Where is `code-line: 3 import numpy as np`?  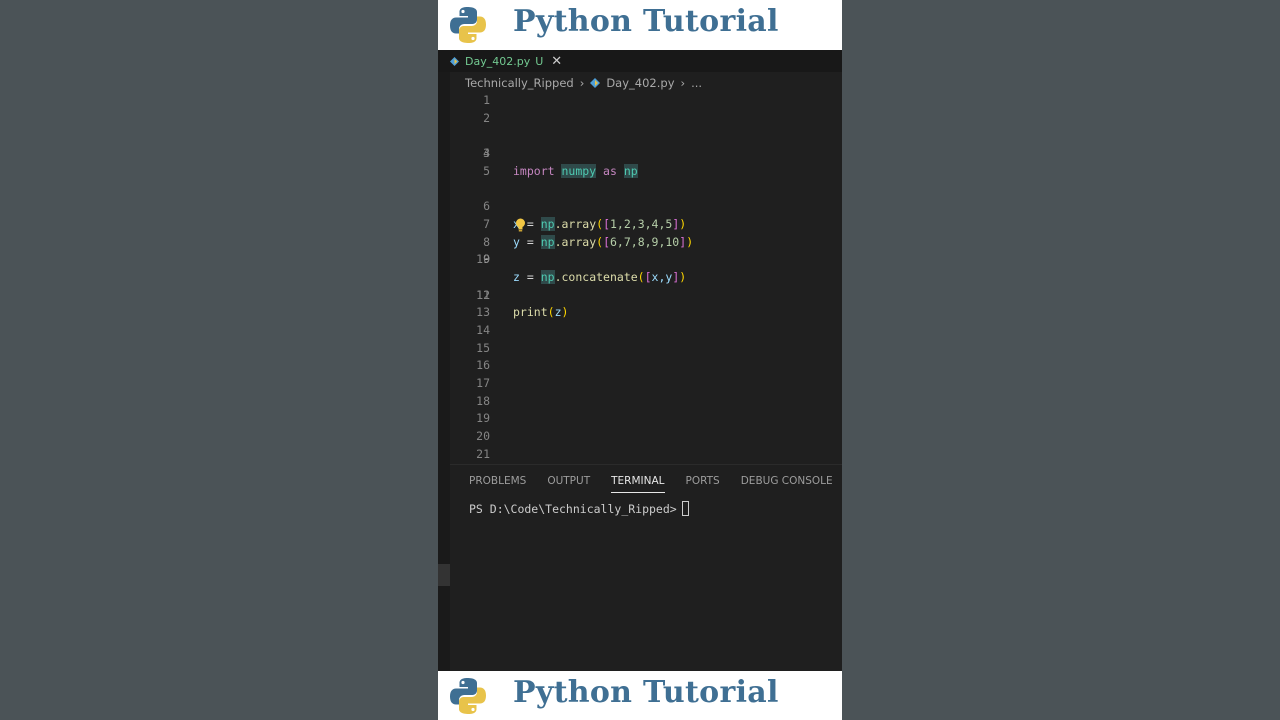 code-line: 3 import numpy as np is located at coordinates (640, 152).